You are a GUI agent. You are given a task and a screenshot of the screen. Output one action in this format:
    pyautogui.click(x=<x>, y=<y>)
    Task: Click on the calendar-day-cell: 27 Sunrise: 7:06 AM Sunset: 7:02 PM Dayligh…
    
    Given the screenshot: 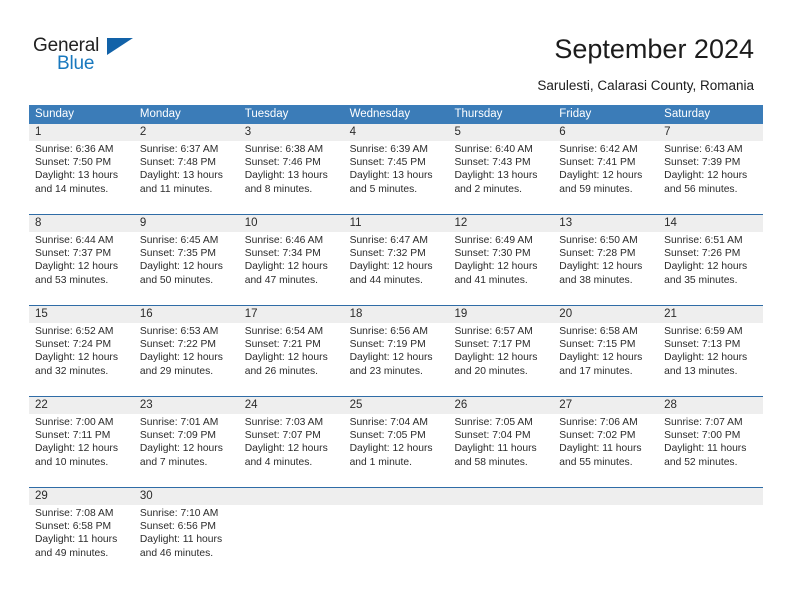 What is the action you would take?
    pyautogui.click(x=605, y=442)
    